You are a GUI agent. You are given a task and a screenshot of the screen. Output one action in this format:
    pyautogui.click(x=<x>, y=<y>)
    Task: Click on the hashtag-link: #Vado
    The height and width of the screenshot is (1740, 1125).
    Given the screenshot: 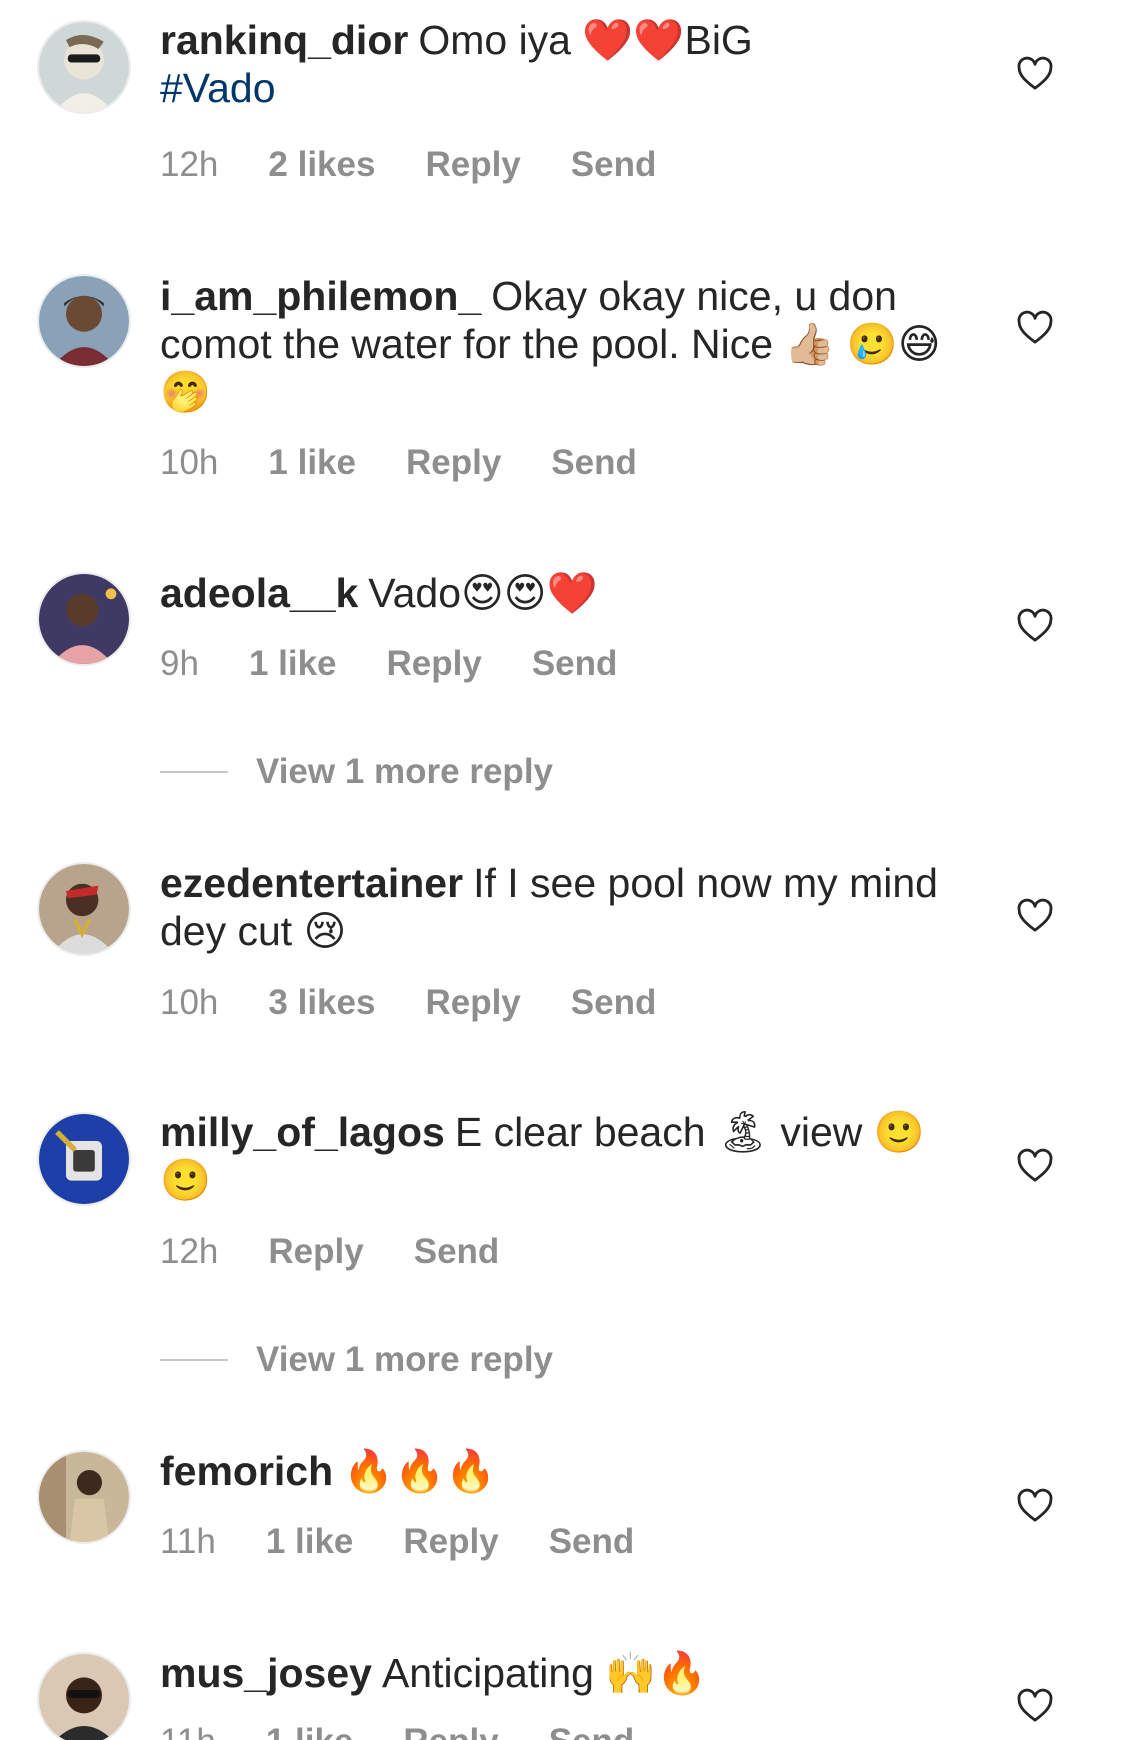 What is the action you would take?
    pyautogui.click(x=565, y=88)
    